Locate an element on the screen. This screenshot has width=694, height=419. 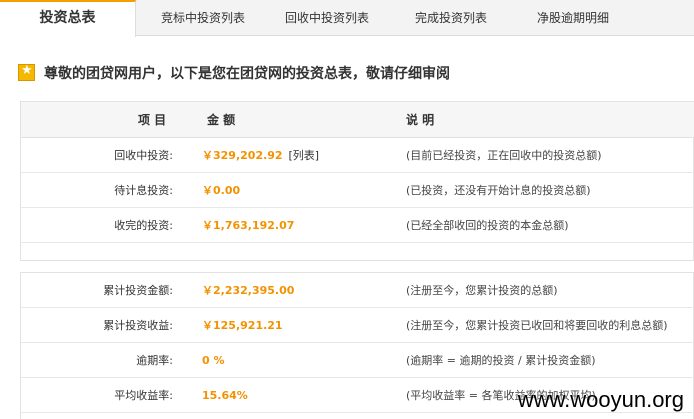
row-label: 收完的投资: is located at coordinates (143, 225).